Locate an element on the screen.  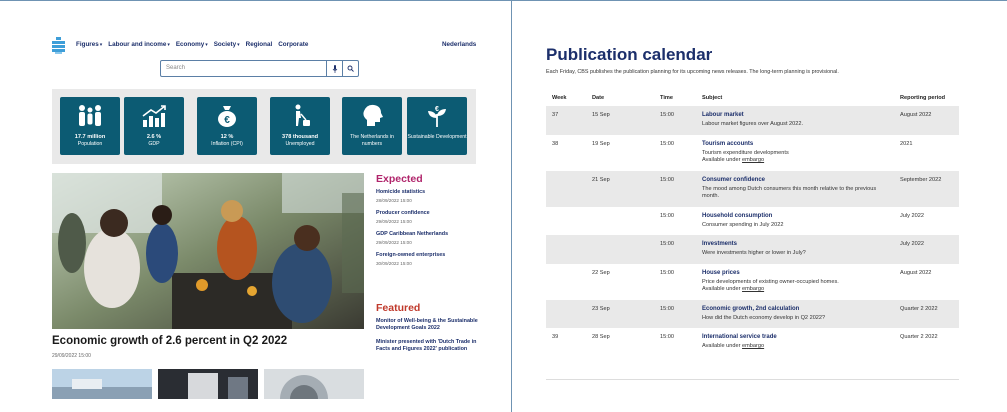
cell-week is located at coordinates (566, 249).